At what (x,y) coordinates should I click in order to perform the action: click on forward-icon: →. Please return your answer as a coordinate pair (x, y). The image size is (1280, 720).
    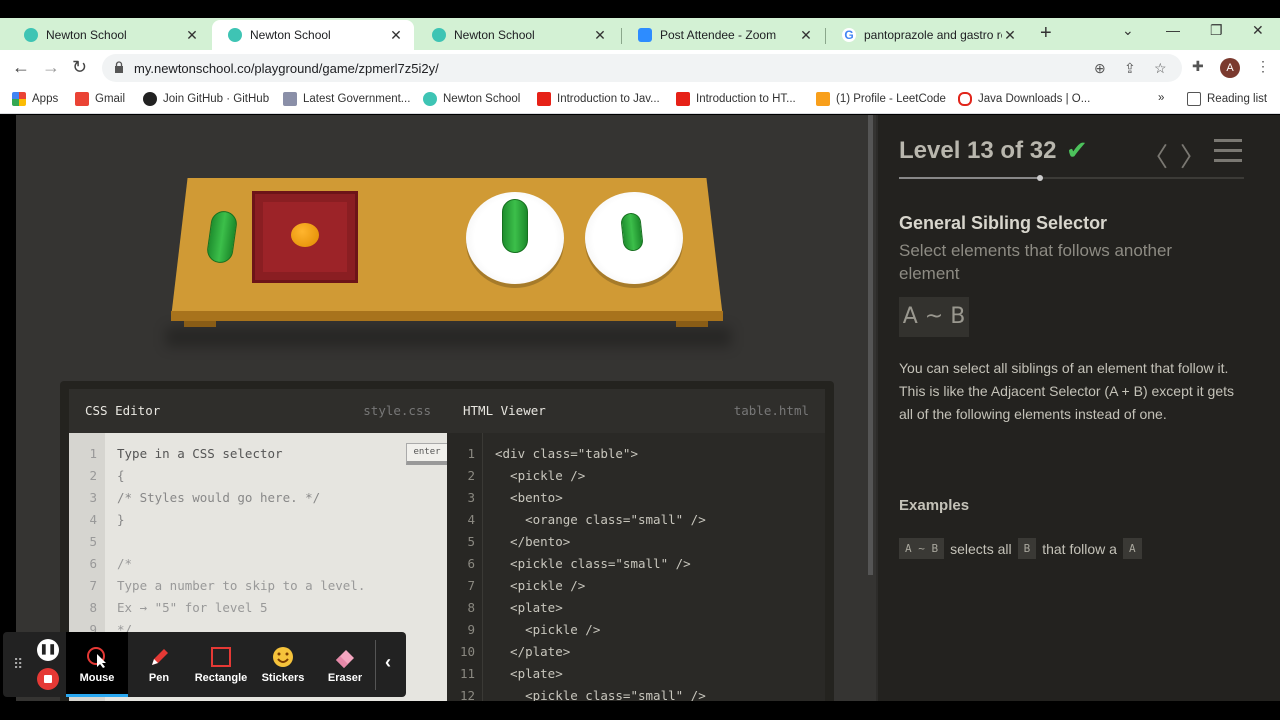
    Looking at the image, I should click on (51, 67).